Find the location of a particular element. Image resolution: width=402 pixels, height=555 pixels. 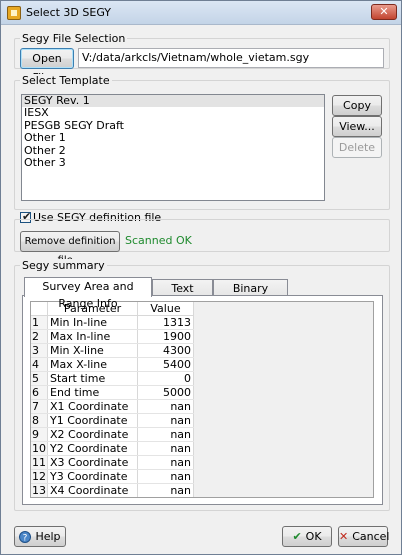

summary-title: Segy summary is located at coordinates (63, 265).